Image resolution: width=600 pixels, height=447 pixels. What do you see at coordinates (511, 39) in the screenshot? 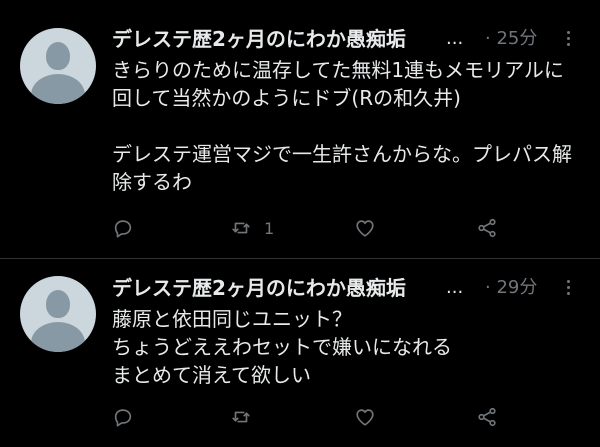
I see `timestamp: · 25分` at bounding box center [511, 39].